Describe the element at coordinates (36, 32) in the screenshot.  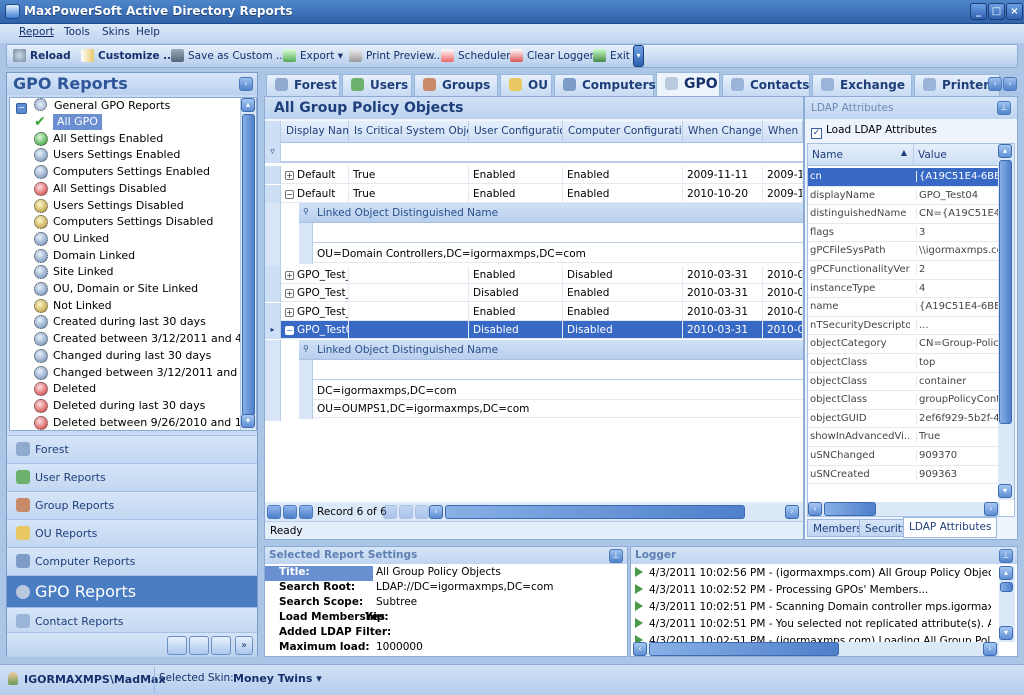
I see `menu-report: Report` at that location.